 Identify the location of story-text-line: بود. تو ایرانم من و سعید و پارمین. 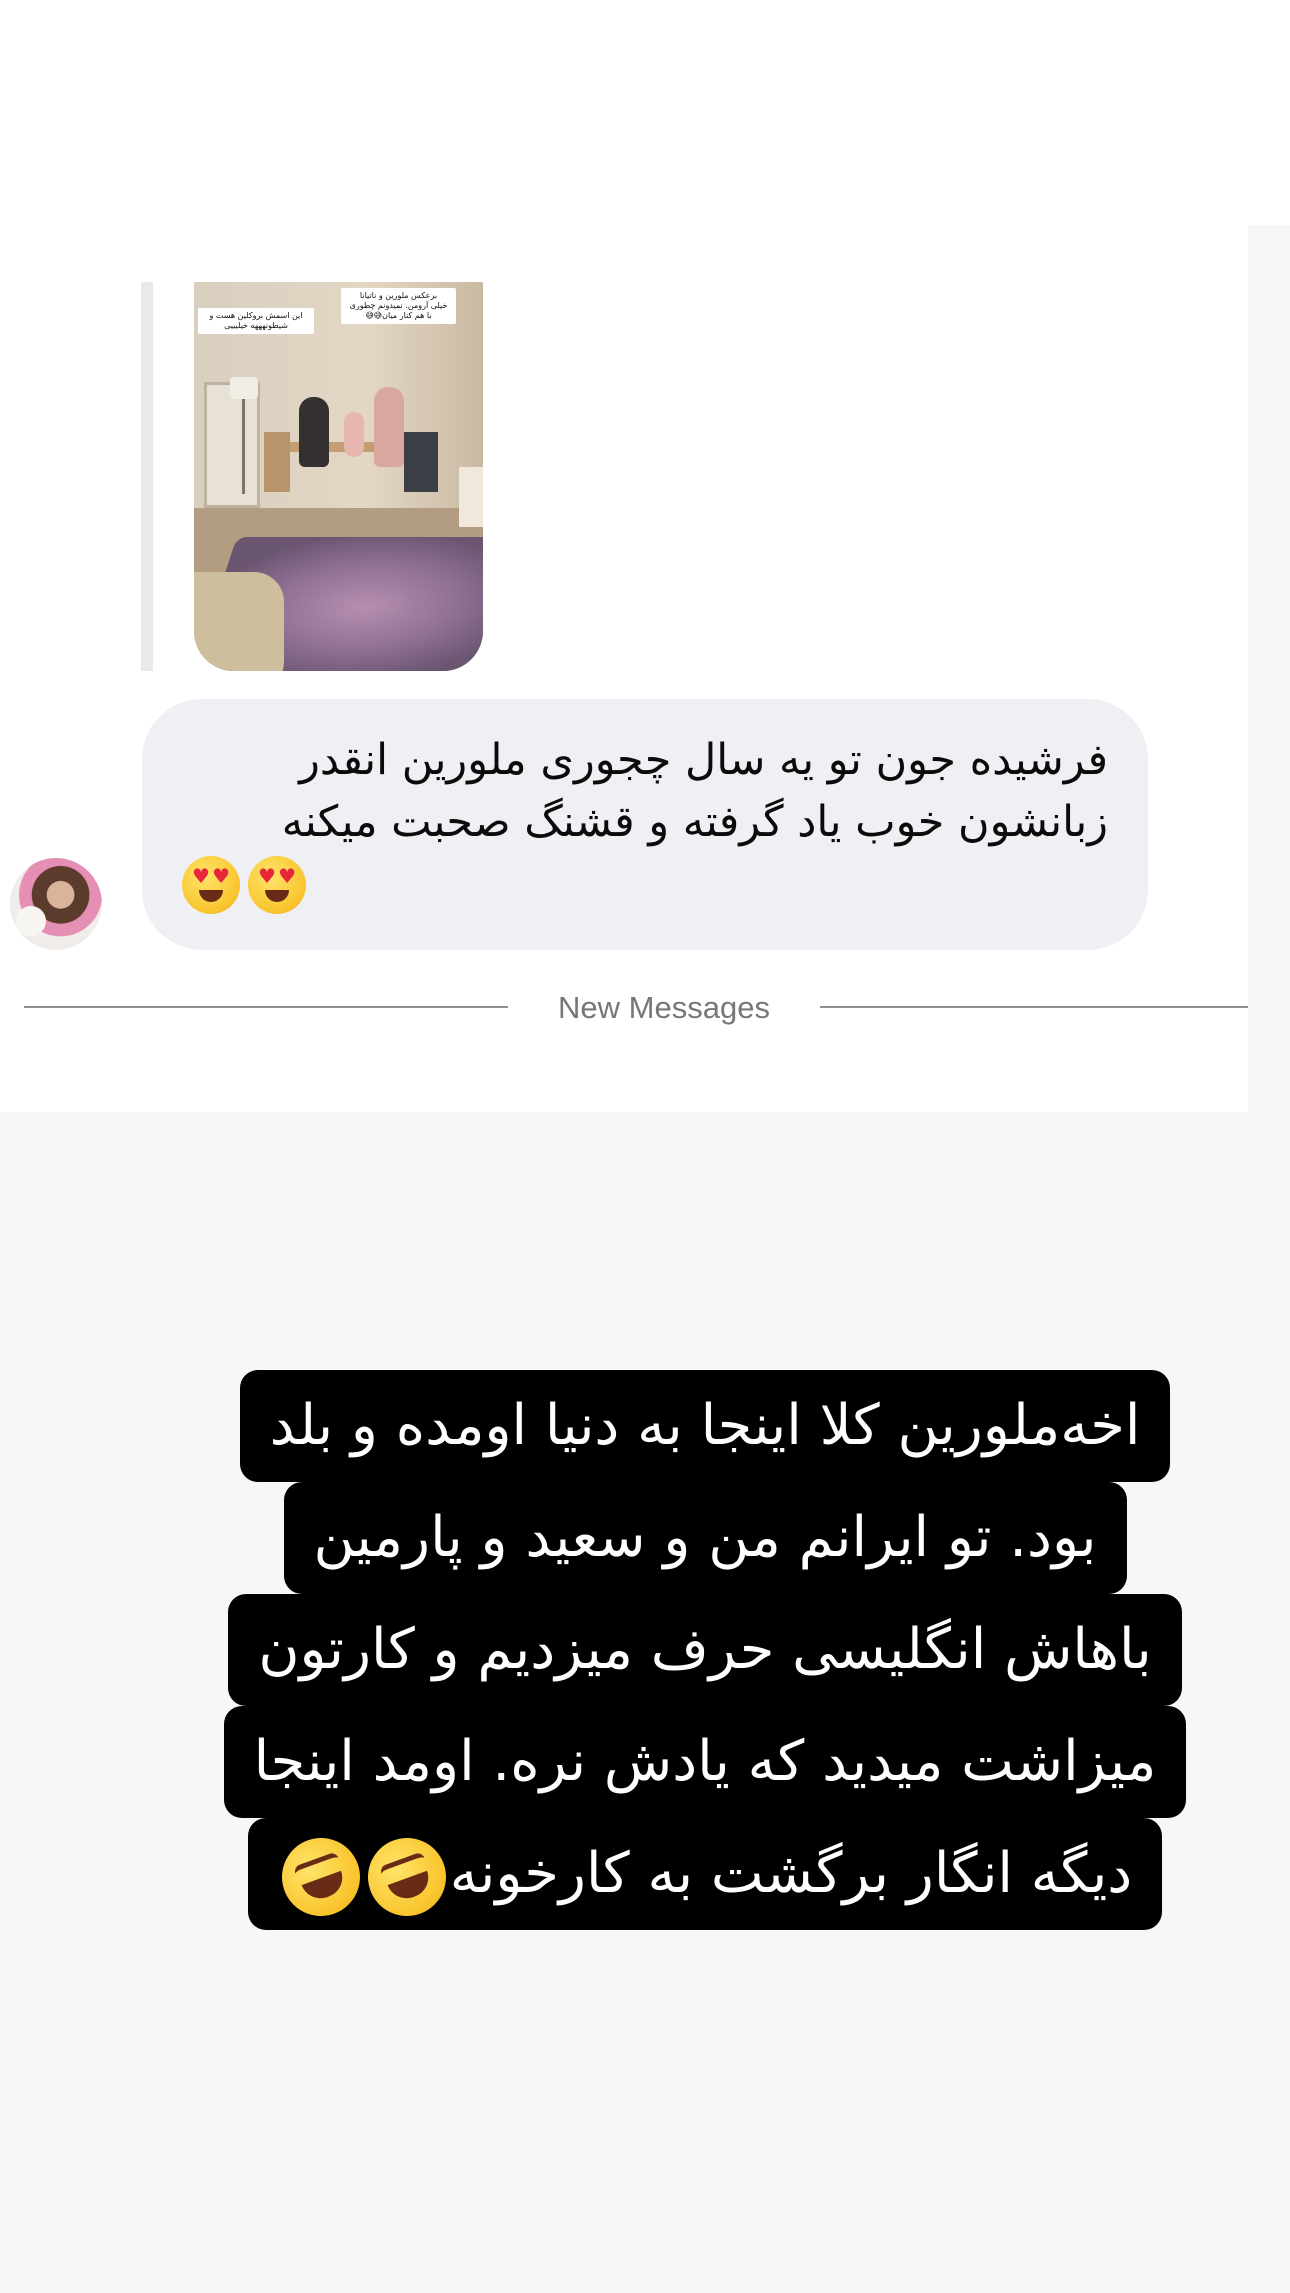
(705, 1538).